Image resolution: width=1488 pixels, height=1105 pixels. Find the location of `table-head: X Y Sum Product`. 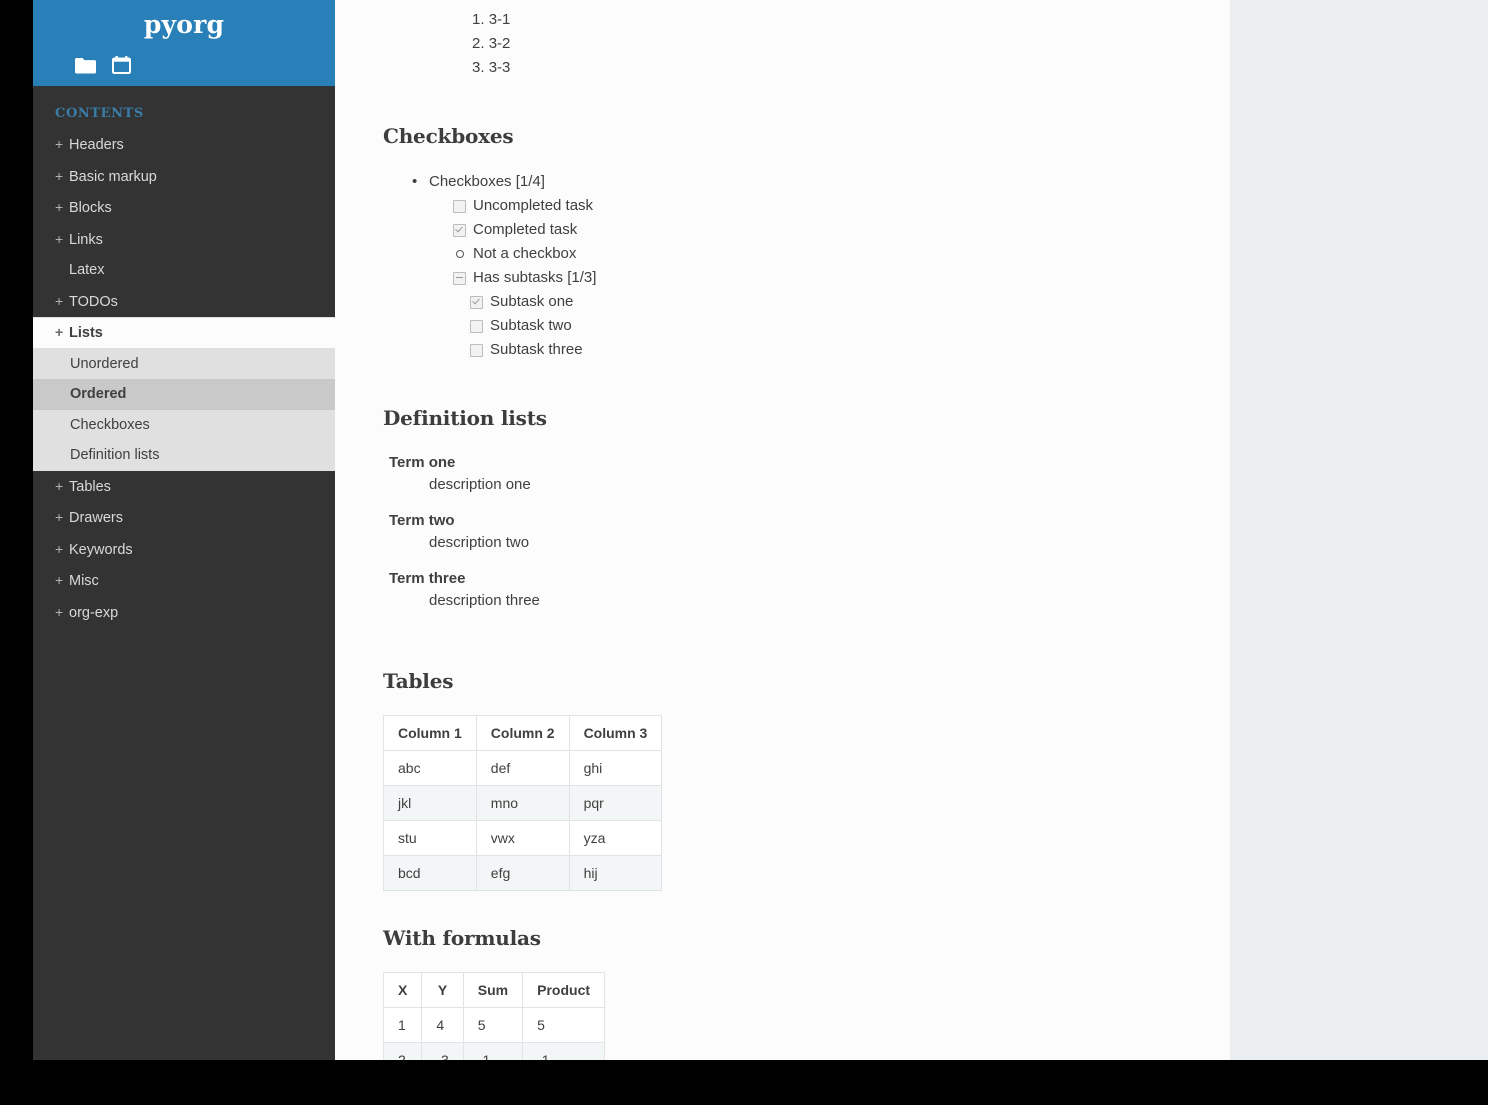

table-head: X Y Sum Product is located at coordinates (494, 990).